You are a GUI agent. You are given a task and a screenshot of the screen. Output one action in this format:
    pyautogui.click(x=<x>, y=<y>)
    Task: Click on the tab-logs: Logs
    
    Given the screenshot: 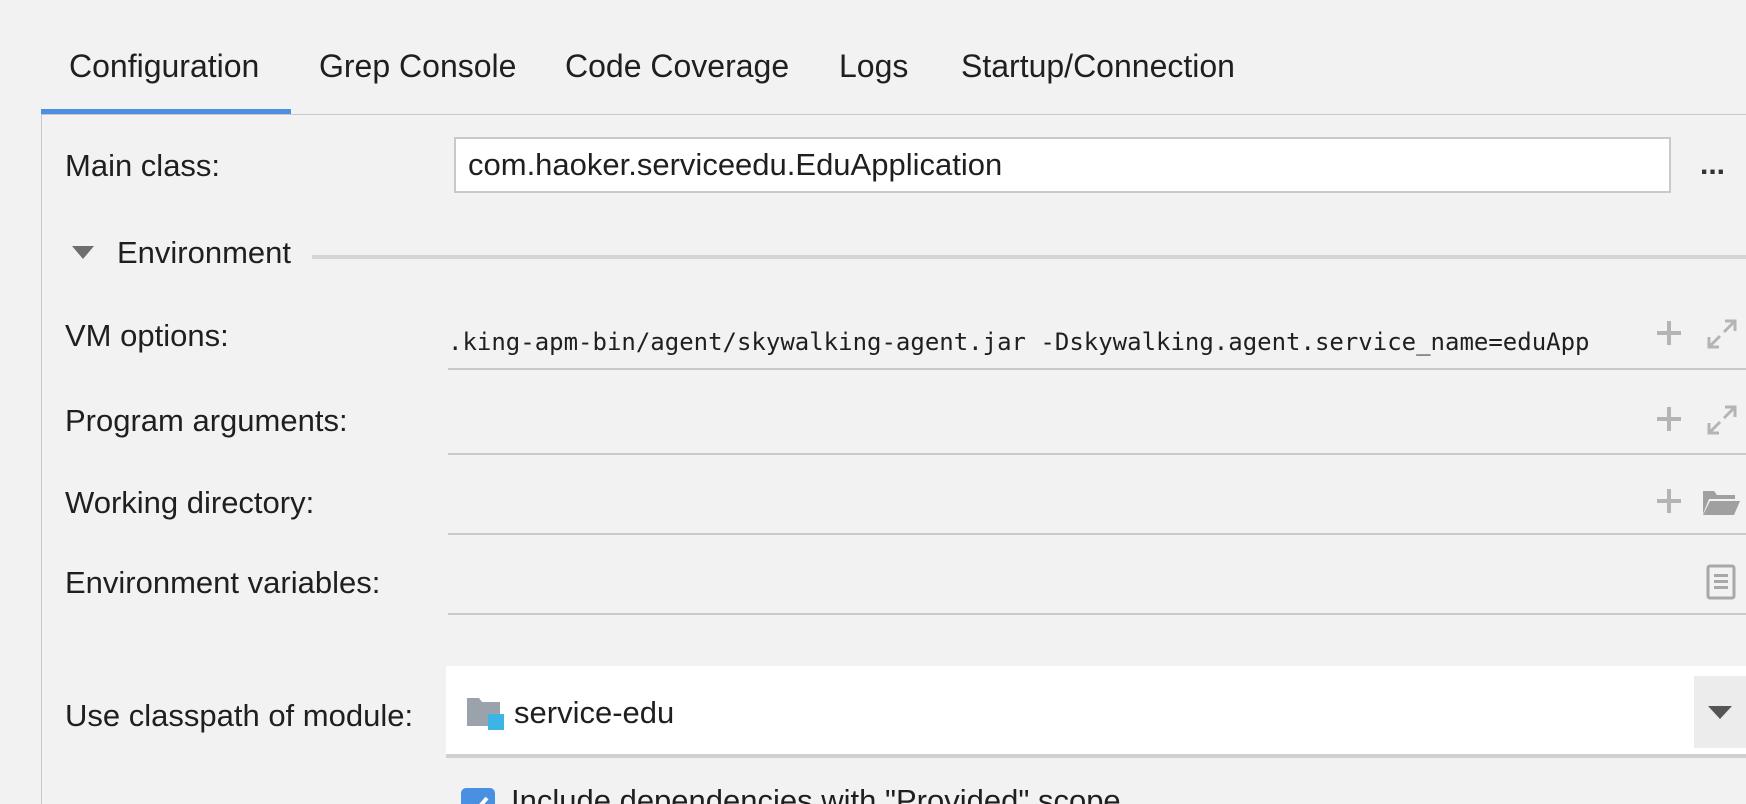 What is the action you would take?
    pyautogui.click(x=875, y=77)
    